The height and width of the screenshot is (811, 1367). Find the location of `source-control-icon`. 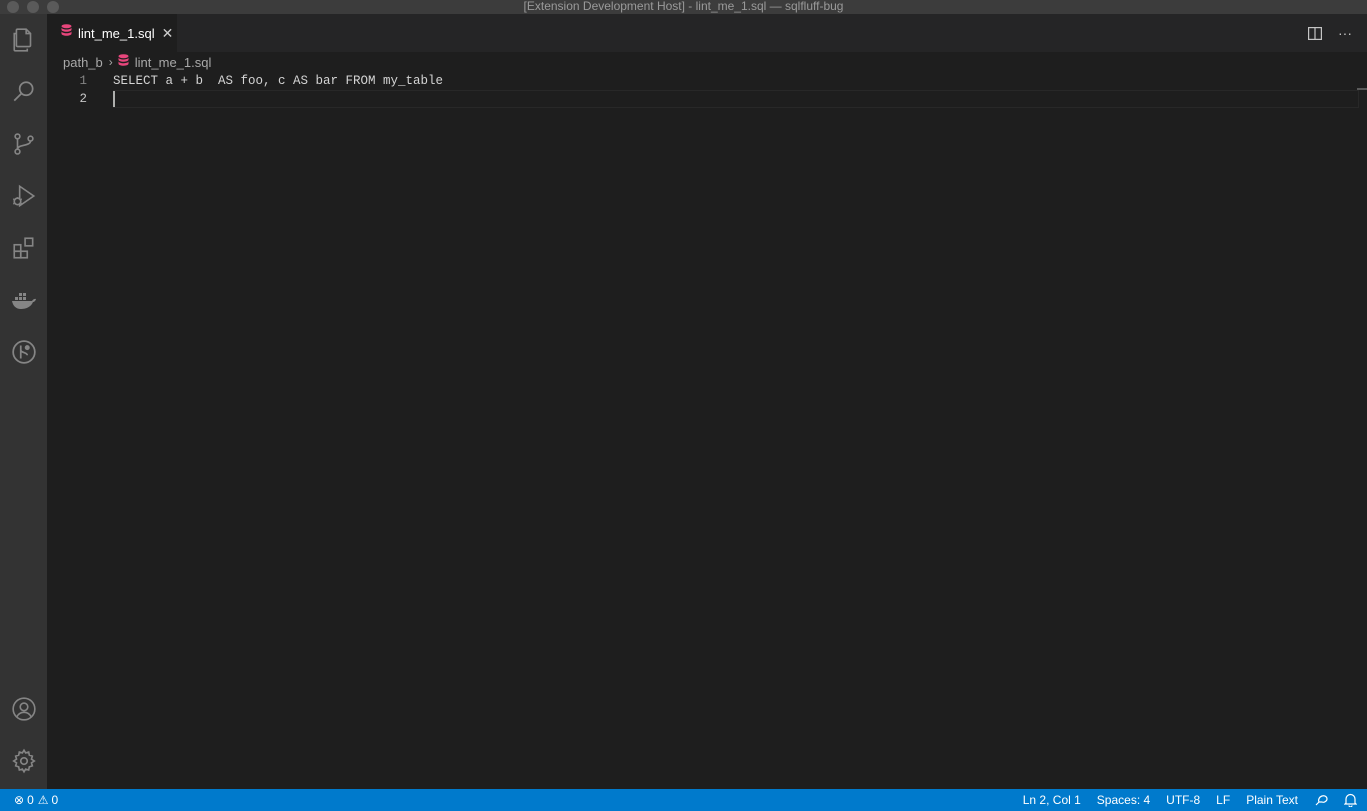

source-control-icon is located at coordinates (23, 144).